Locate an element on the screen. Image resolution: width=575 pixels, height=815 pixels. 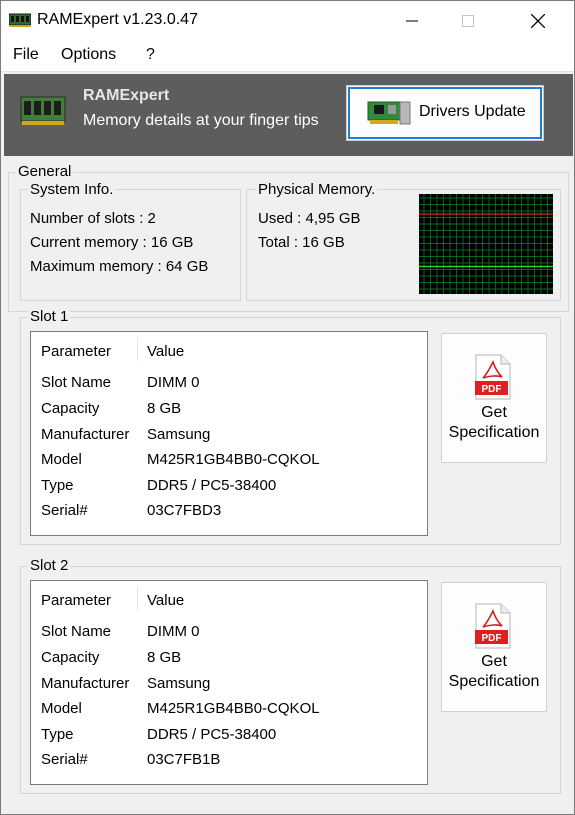
slot-2-get-specification-button: PDF Get Specification is located at coordinates (494, 647).